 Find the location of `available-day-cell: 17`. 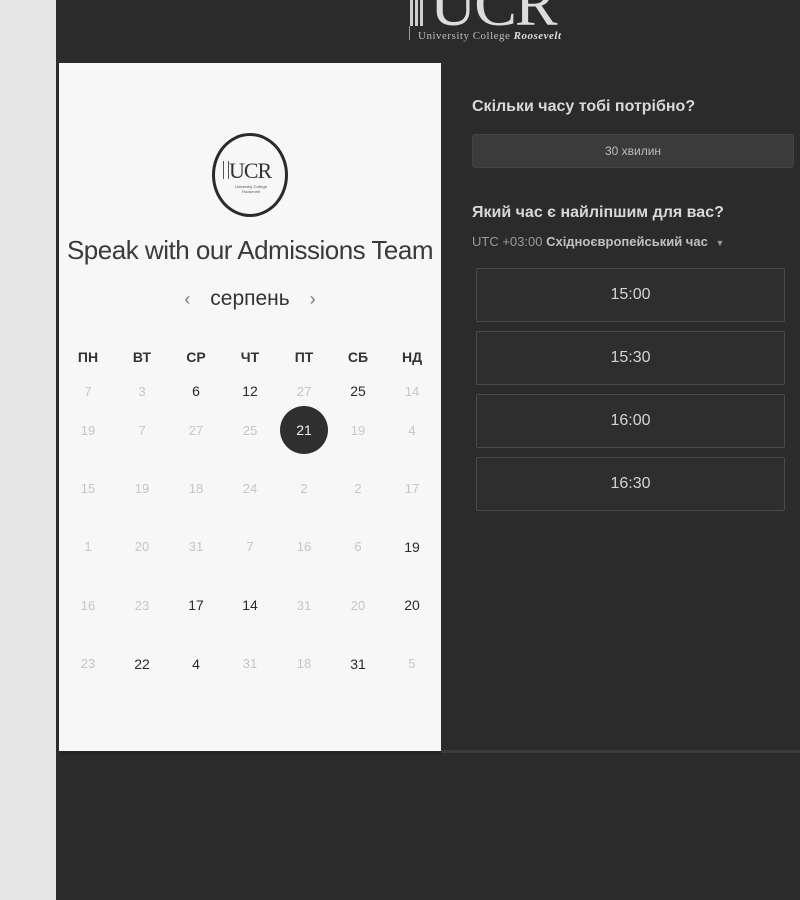

available-day-cell: 17 is located at coordinates (196, 605).